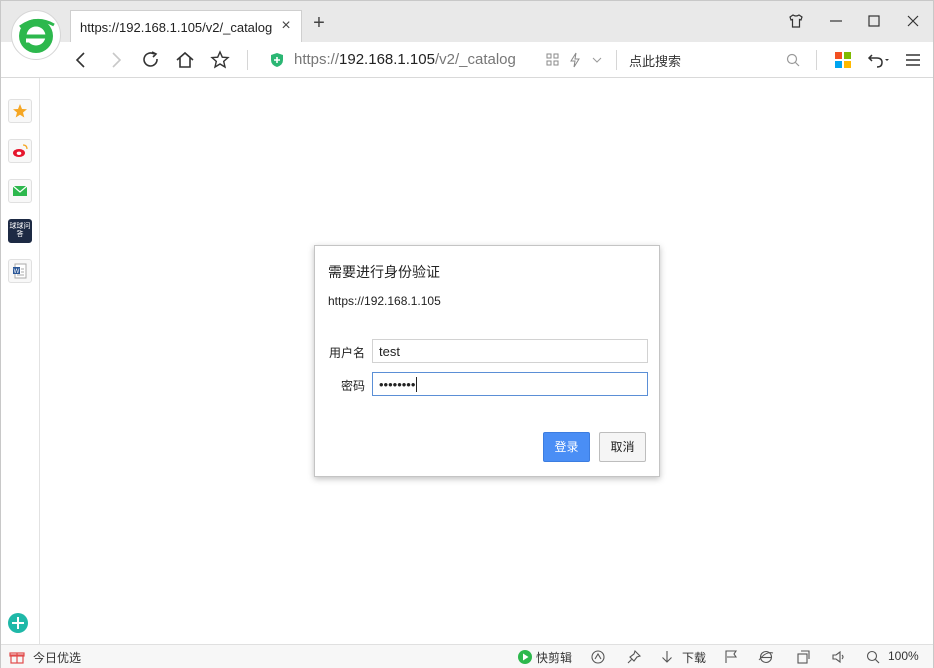 This screenshot has width=934, height=668. What do you see at coordinates (20, 231) in the screenshot?
I see `qiuqiu-icon: 球球问答` at bounding box center [20, 231].